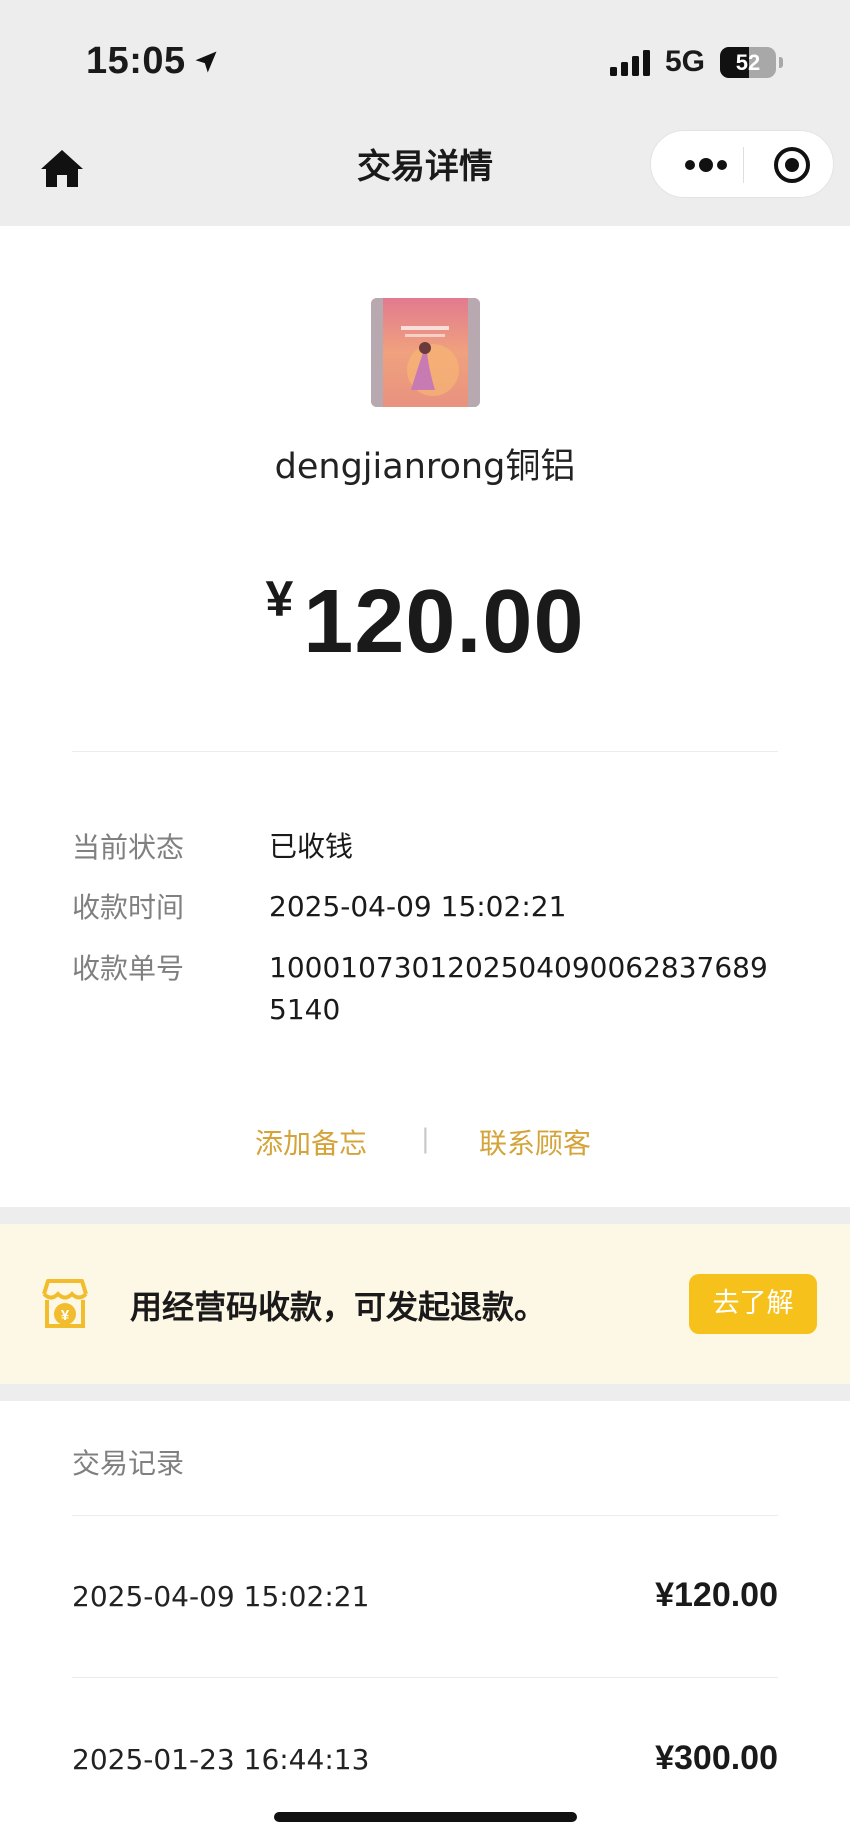 The height and width of the screenshot is (1843, 850). I want to click on more-dots-icon, so click(706, 165).